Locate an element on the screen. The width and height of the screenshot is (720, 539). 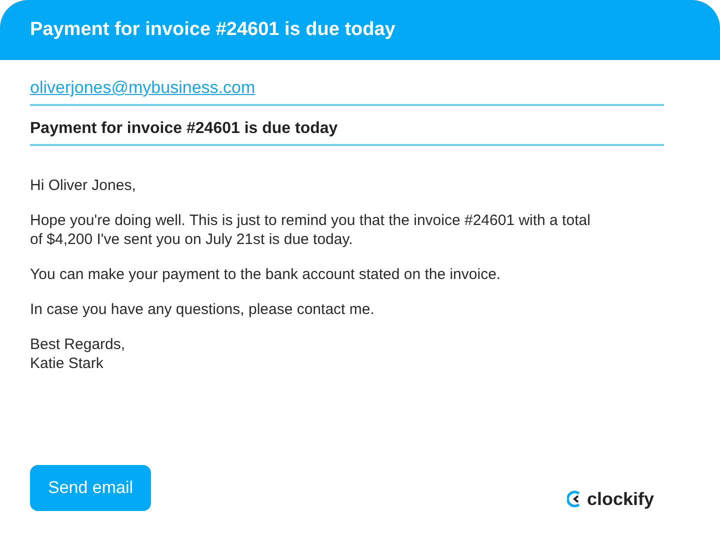
body-paragraph: You can make your payment to the bank account stated on the invoice. is located at coordinates (266, 274).